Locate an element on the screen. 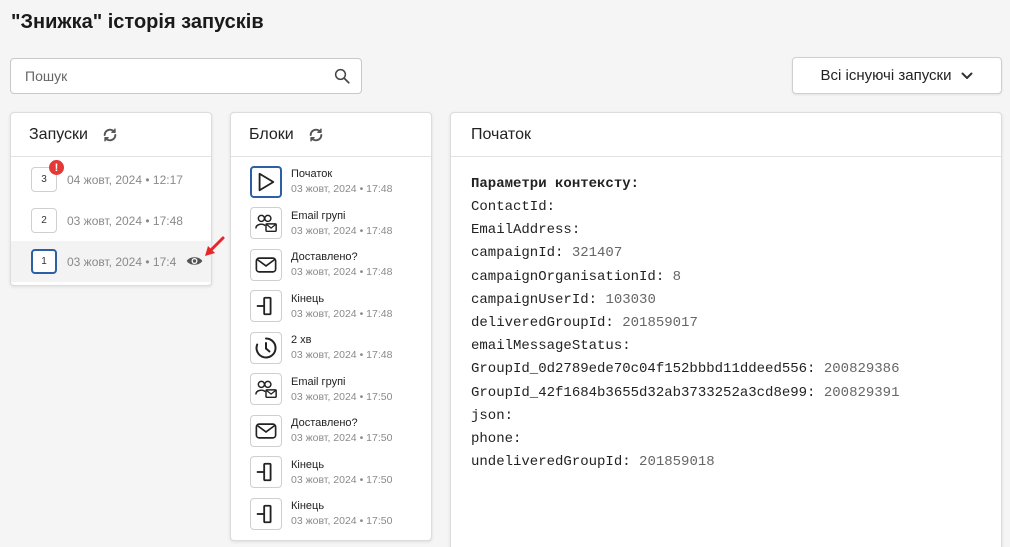  param-key: undeliveredGroupId: is located at coordinates (551, 462).